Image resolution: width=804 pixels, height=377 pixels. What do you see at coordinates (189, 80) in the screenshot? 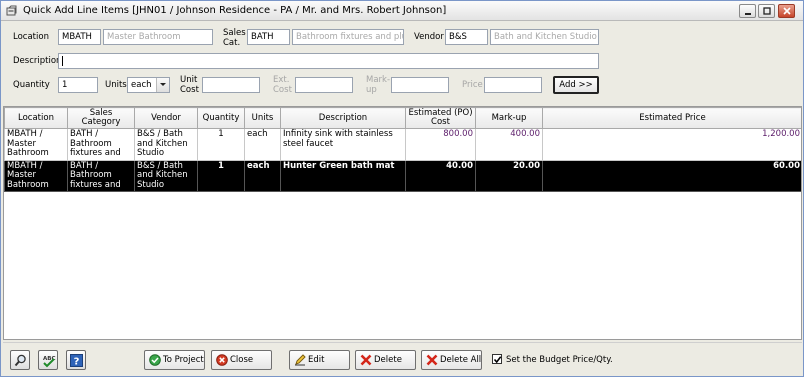
I see `unitcost-label-line1: Unit` at bounding box center [189, 80].